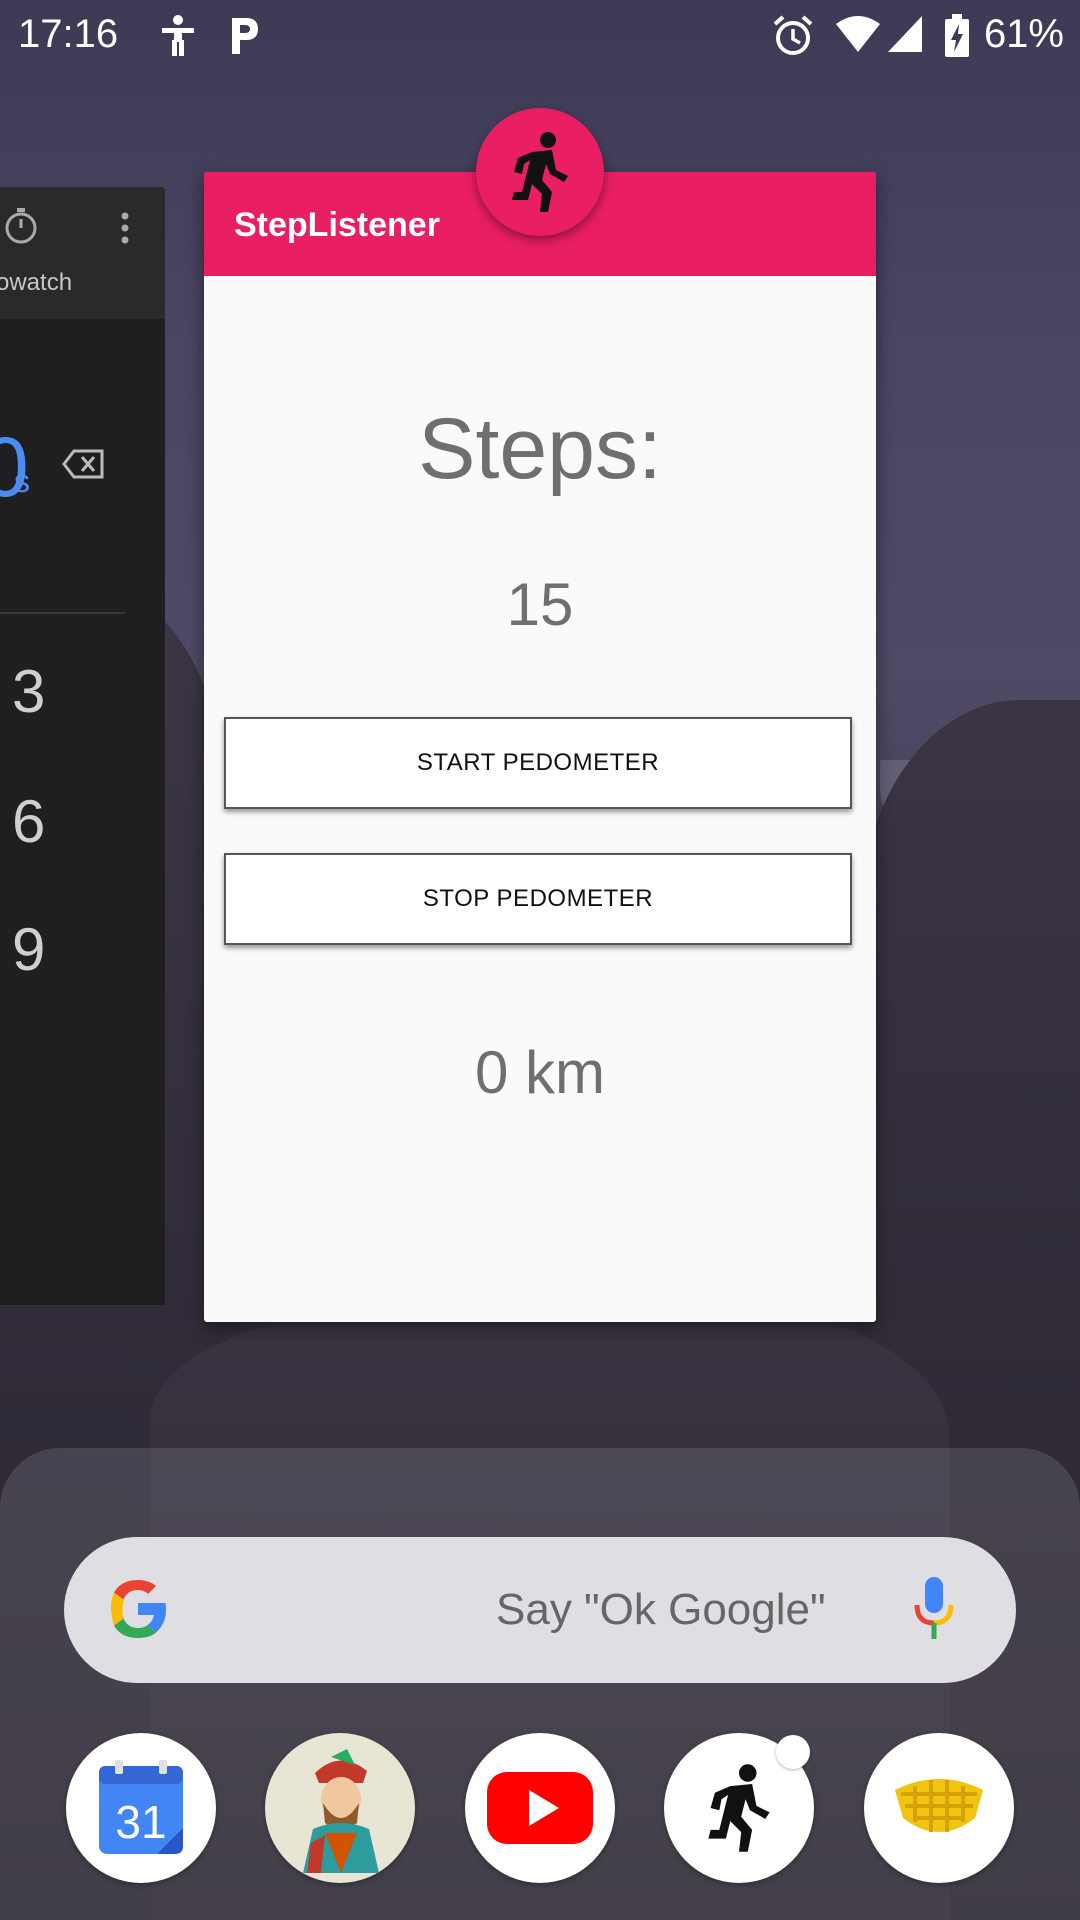  What do you see at coordinates (661, 1609) in the screenshot?
I see `search-hint-text: Say "Ok Google"` at bounding box center [661, 1609].